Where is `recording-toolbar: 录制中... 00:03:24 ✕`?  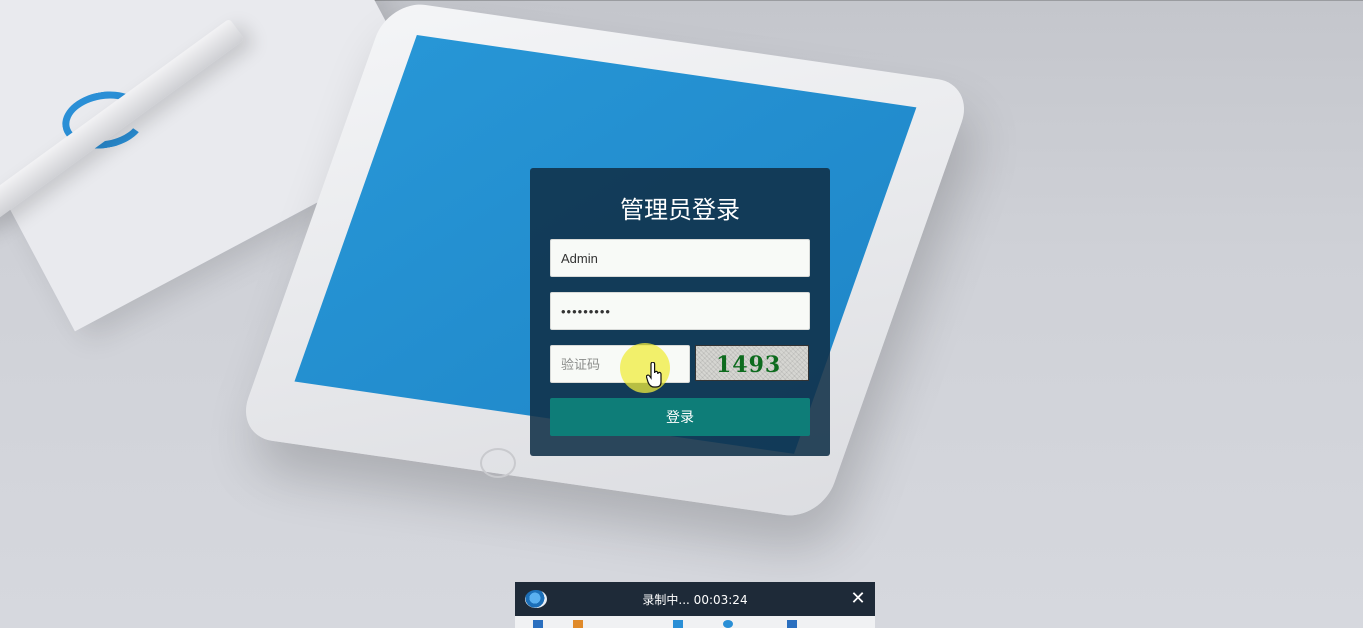 recording-toolbar: 录制中... 00:03:24 ✕ is located at coordinates (695, 605).